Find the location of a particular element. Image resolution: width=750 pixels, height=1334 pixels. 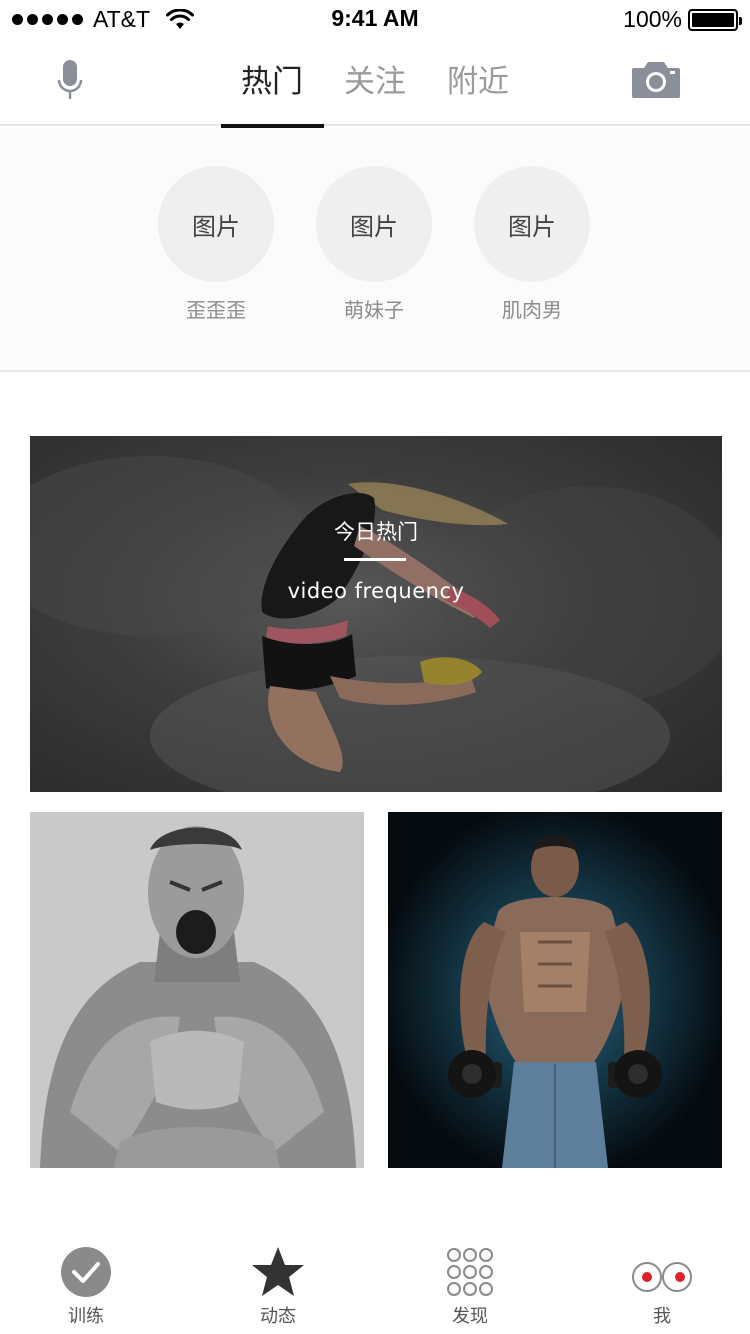

banner-subtitle: video frequency is located at coordinates (376, 591).